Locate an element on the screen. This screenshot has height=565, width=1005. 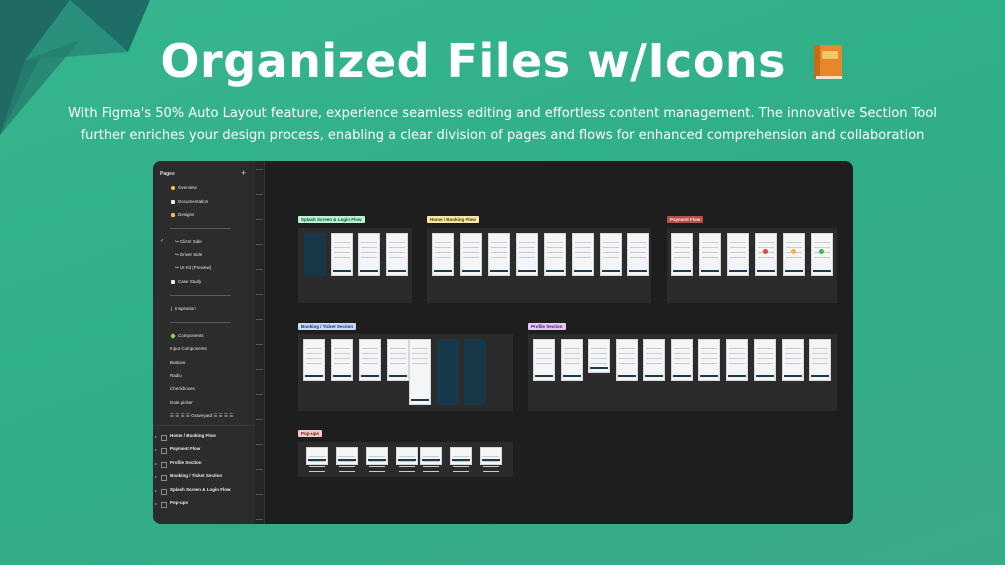
page-documentation: Documentation is located at coordinates (189, 201).